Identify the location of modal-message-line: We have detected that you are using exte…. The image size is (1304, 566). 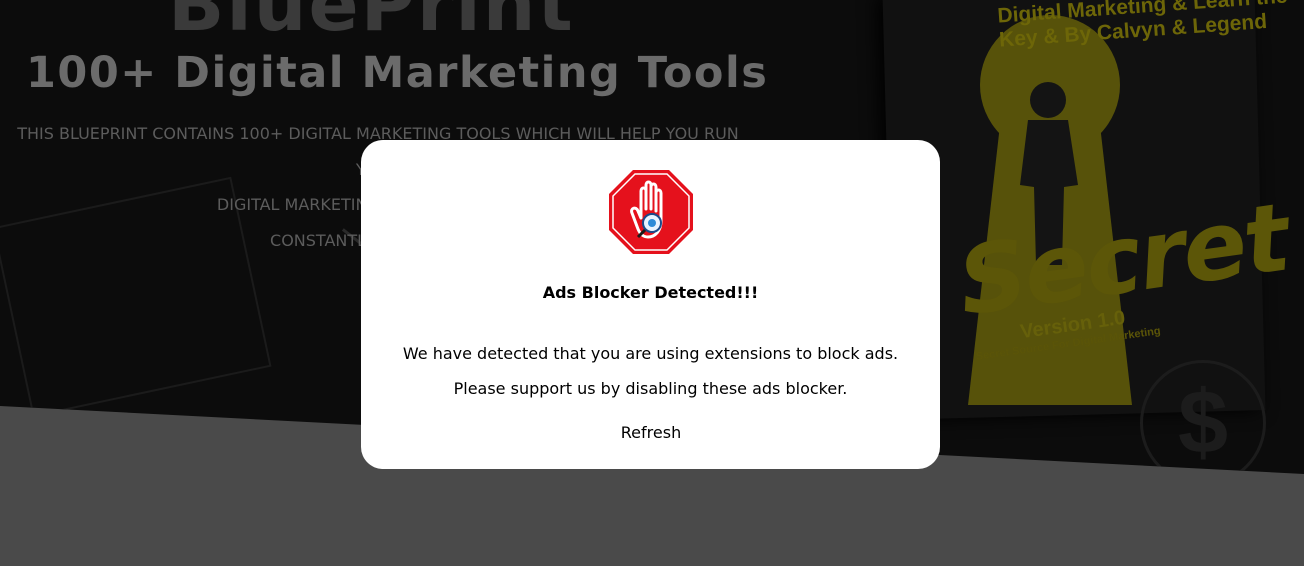
(650, 353).